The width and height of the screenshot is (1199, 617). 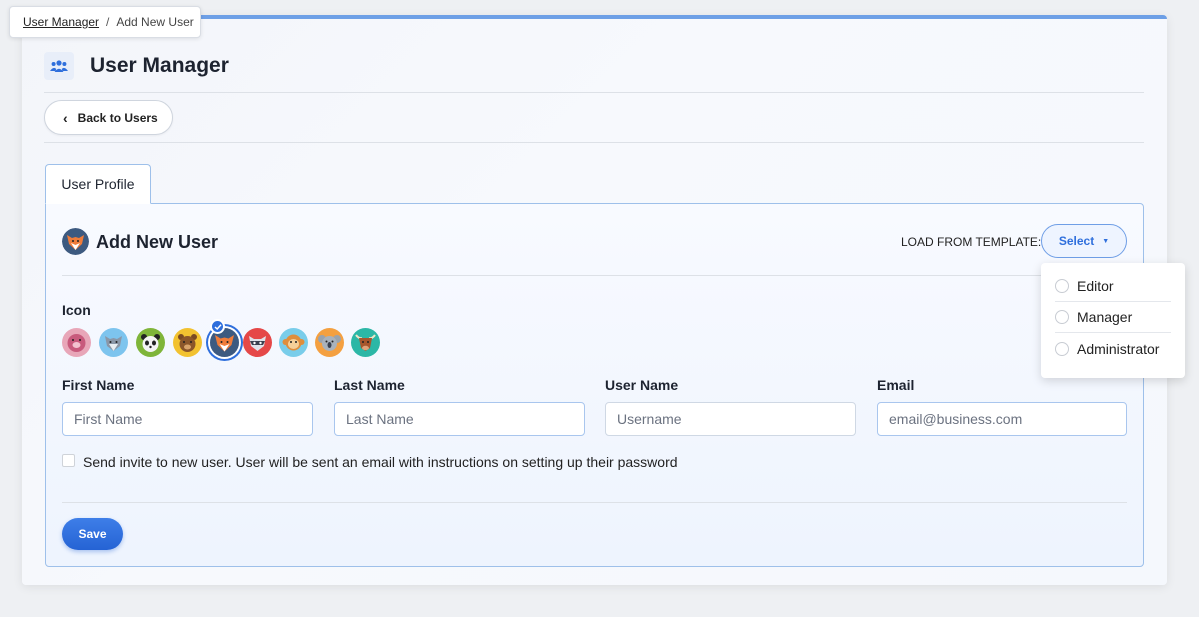 I want to click on template-option-manager: Manager, so click(x=1113, y=317).